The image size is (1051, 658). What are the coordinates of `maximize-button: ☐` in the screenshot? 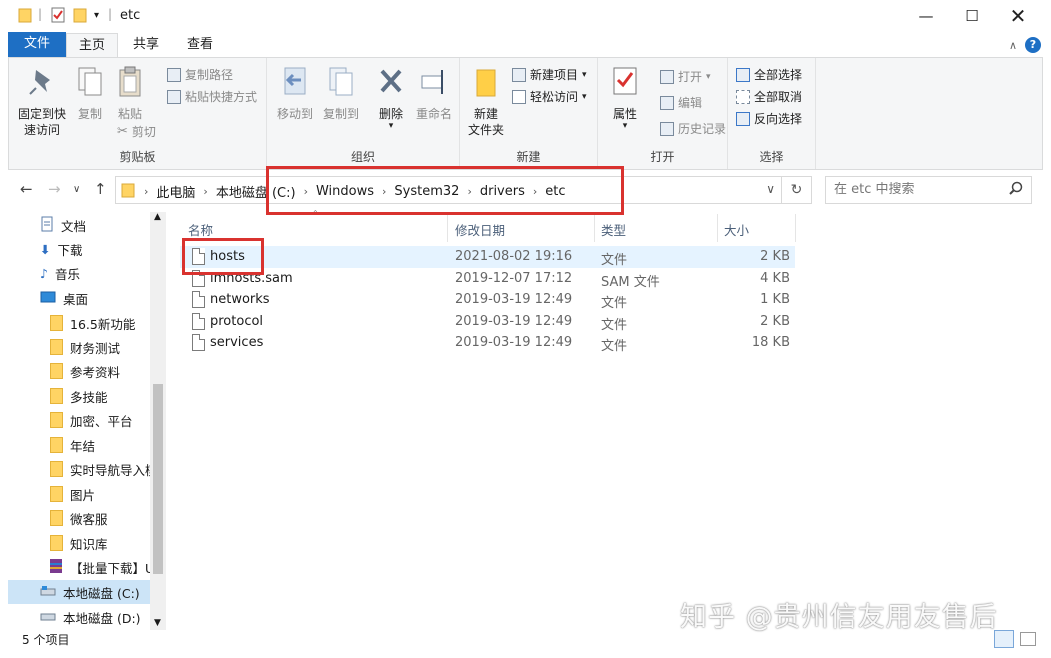 It's located at (972, 16).